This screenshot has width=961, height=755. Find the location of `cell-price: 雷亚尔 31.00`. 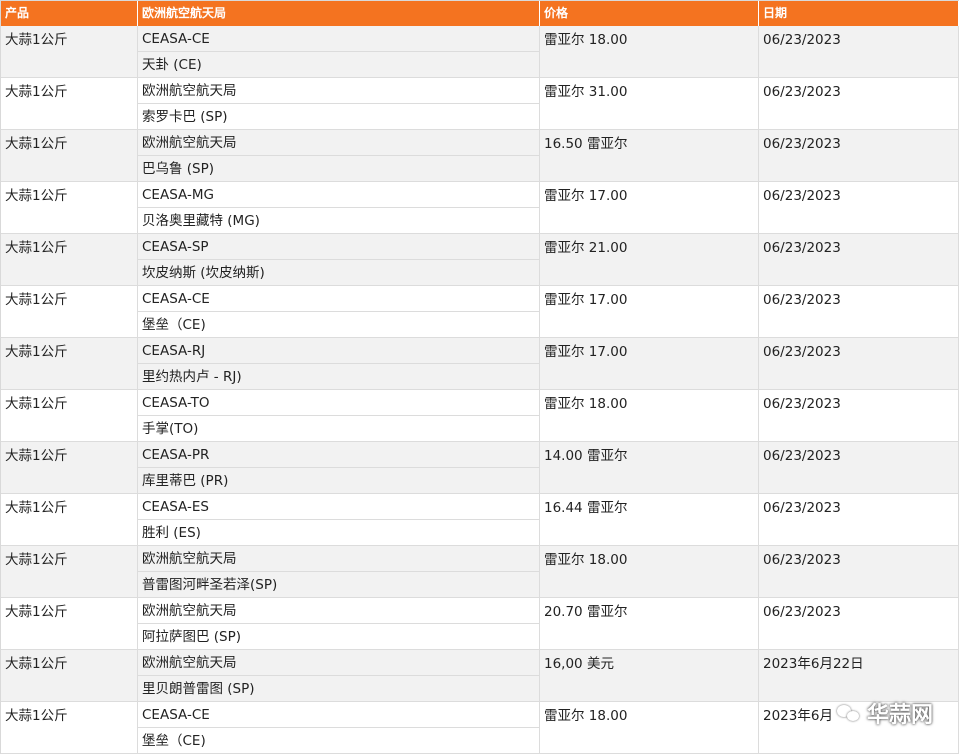

cell-price: 雷亚尔 31.00 is located at coordinates (649, 103).